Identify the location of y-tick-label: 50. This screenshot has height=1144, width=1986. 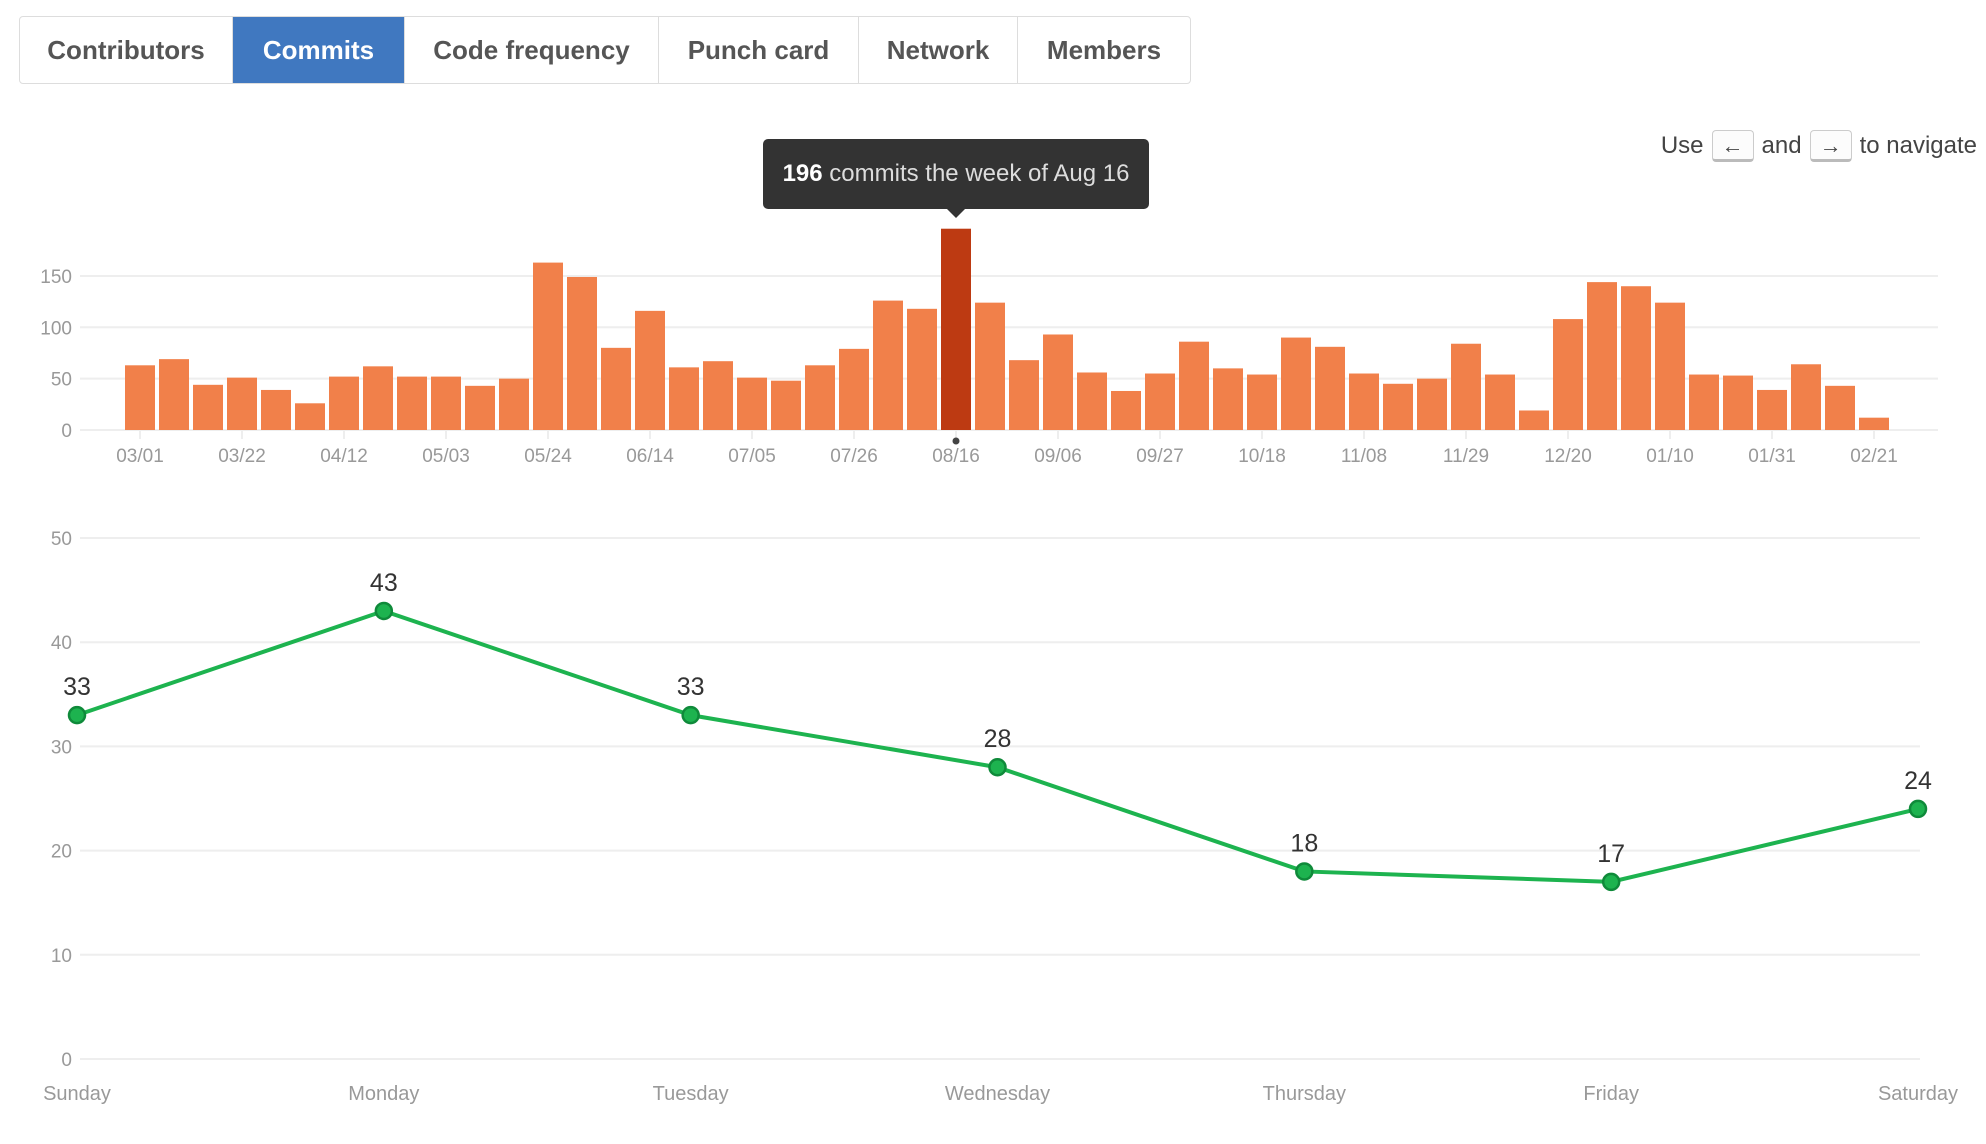
(61, 539).